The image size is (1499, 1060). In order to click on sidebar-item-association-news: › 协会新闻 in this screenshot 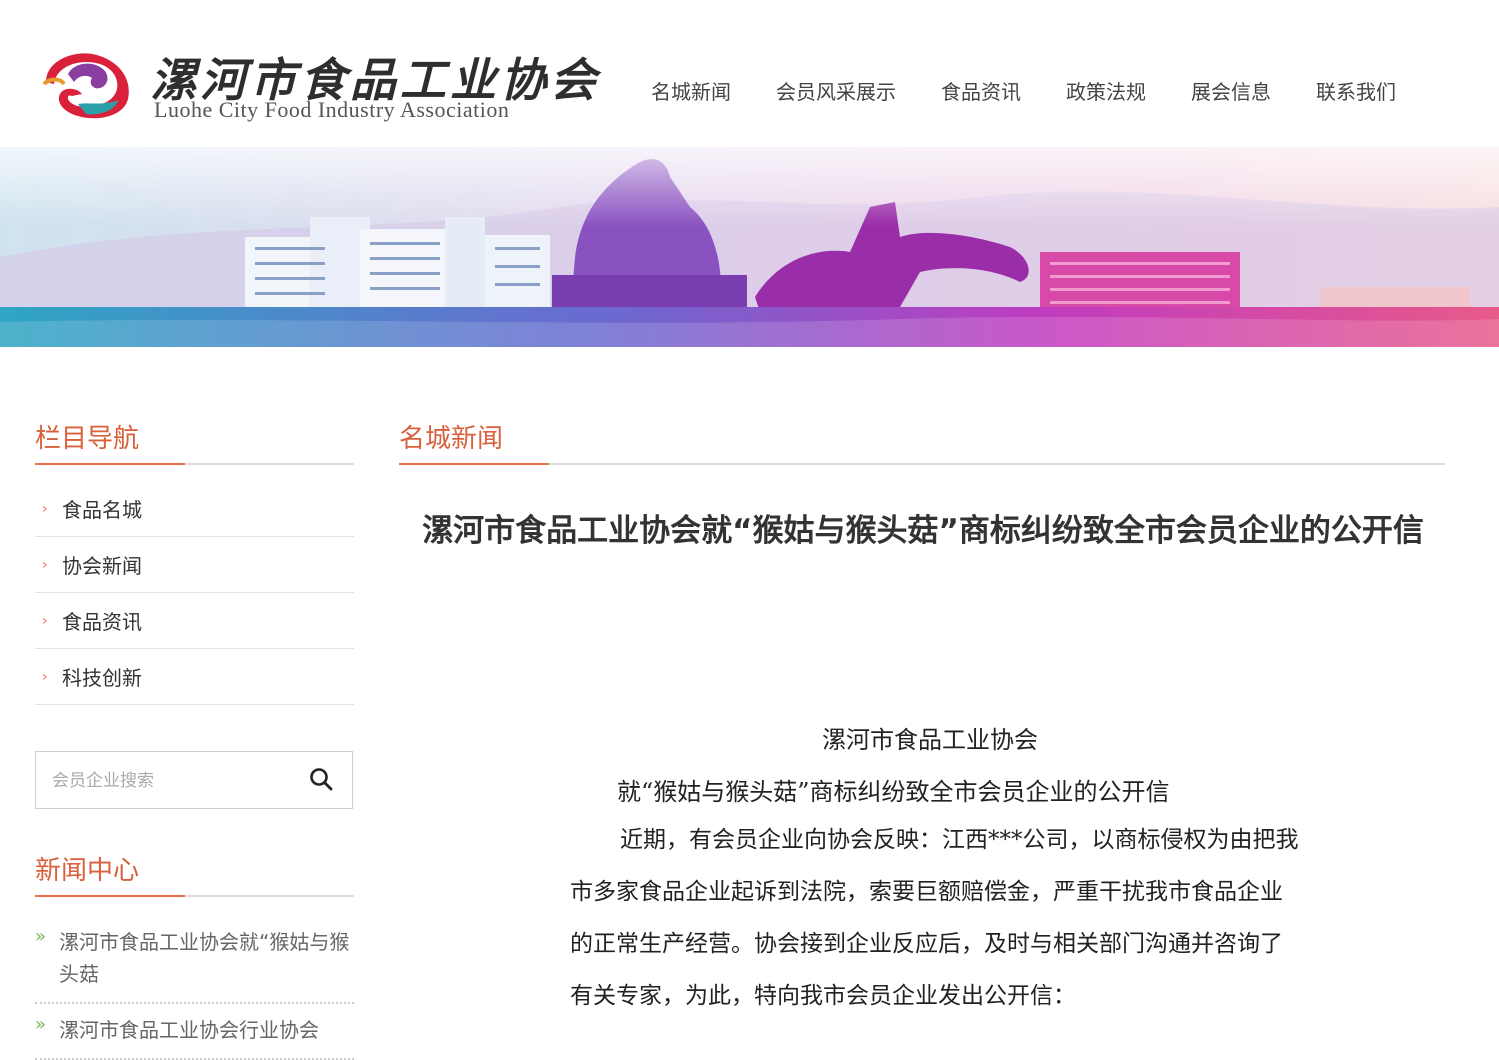, I will do `click(194, 565)`.